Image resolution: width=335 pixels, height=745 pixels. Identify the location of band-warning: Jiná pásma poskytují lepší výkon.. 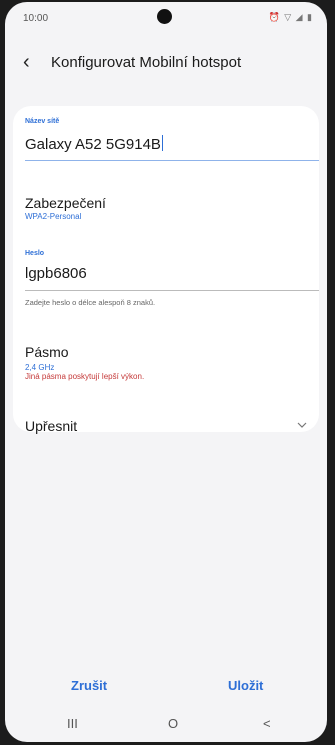
(85, 376).